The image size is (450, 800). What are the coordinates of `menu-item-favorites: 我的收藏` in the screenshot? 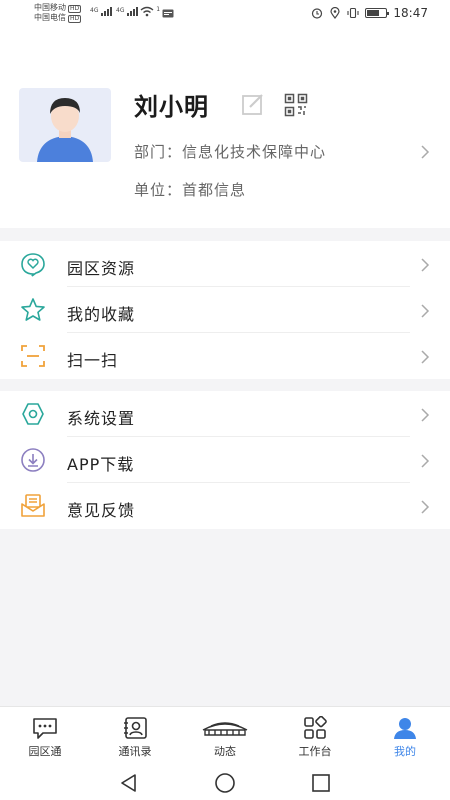 It's located at (225, 310).